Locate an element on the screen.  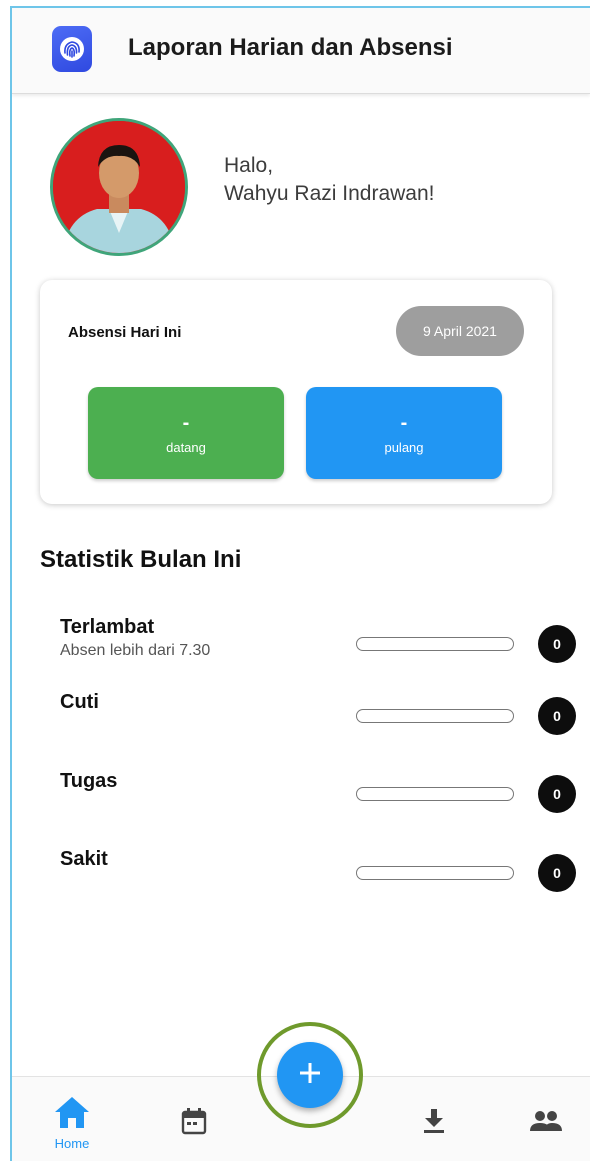
check-out-label: pulang is located at coordinates (404, 447).